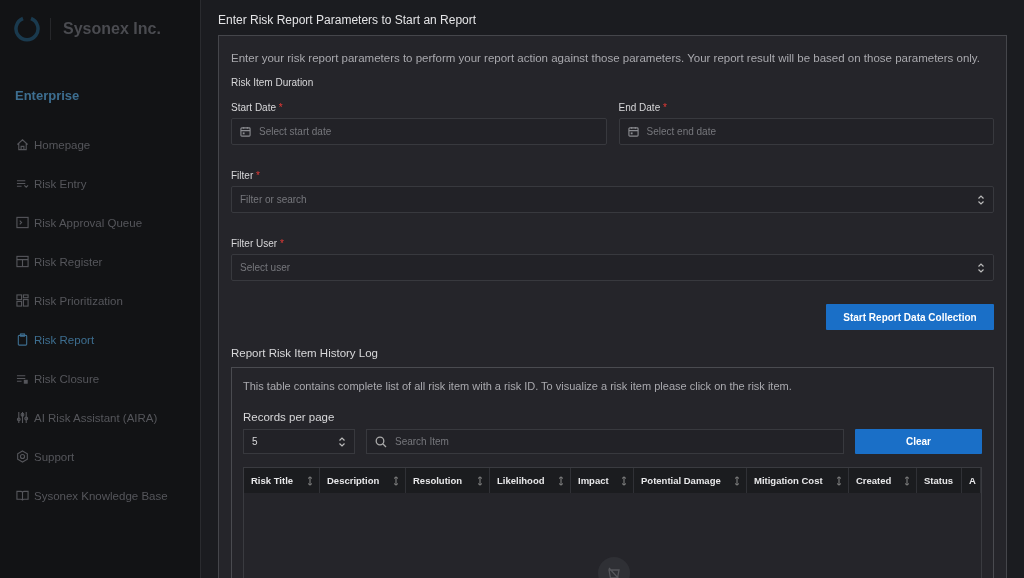 The width and height of the screenshot is (1024, 578). I want to click on gear-icon, so click(22, 456).